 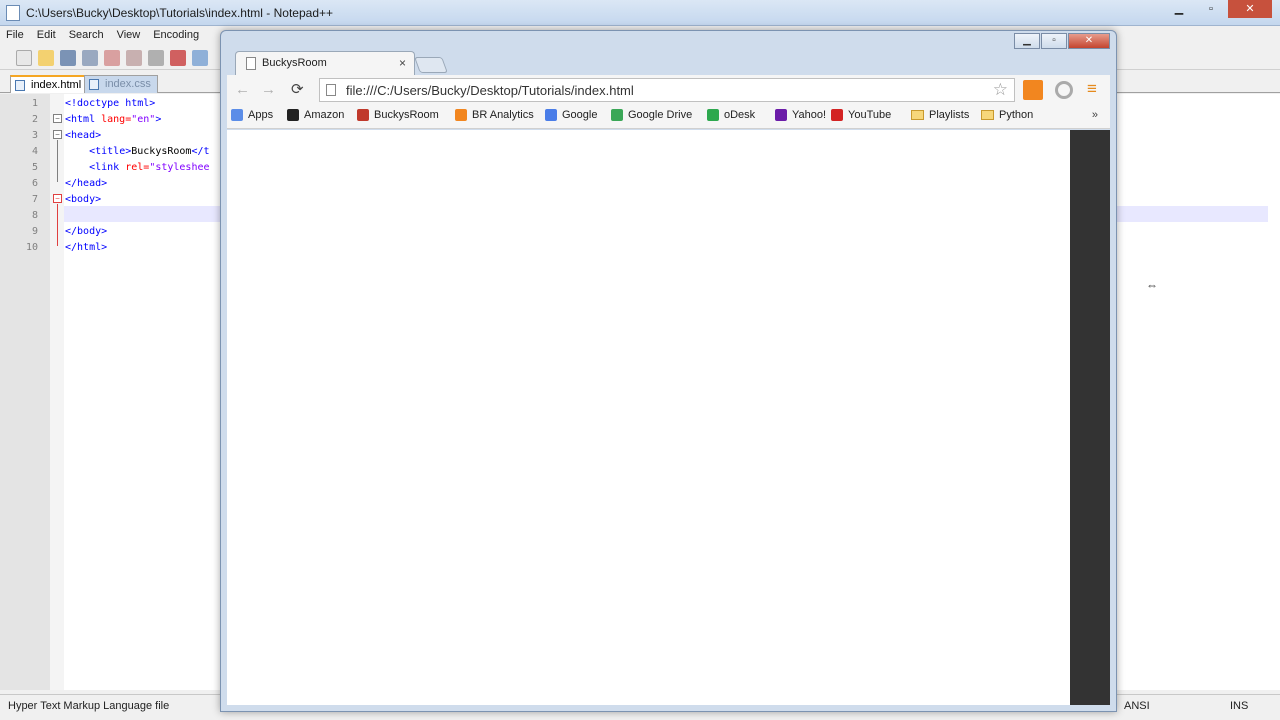 I want to click on open-file-icon, so click(x=46, y=57).